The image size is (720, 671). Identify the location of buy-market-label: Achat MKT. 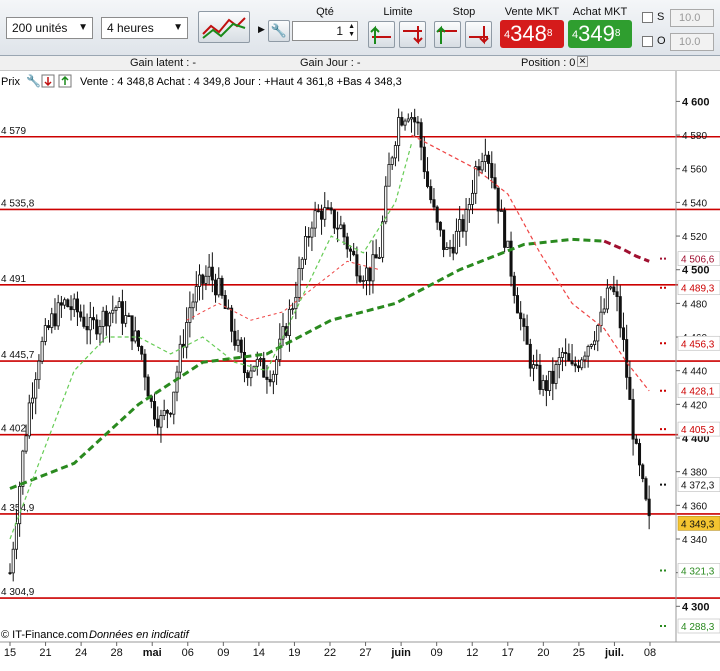
(600, 12).